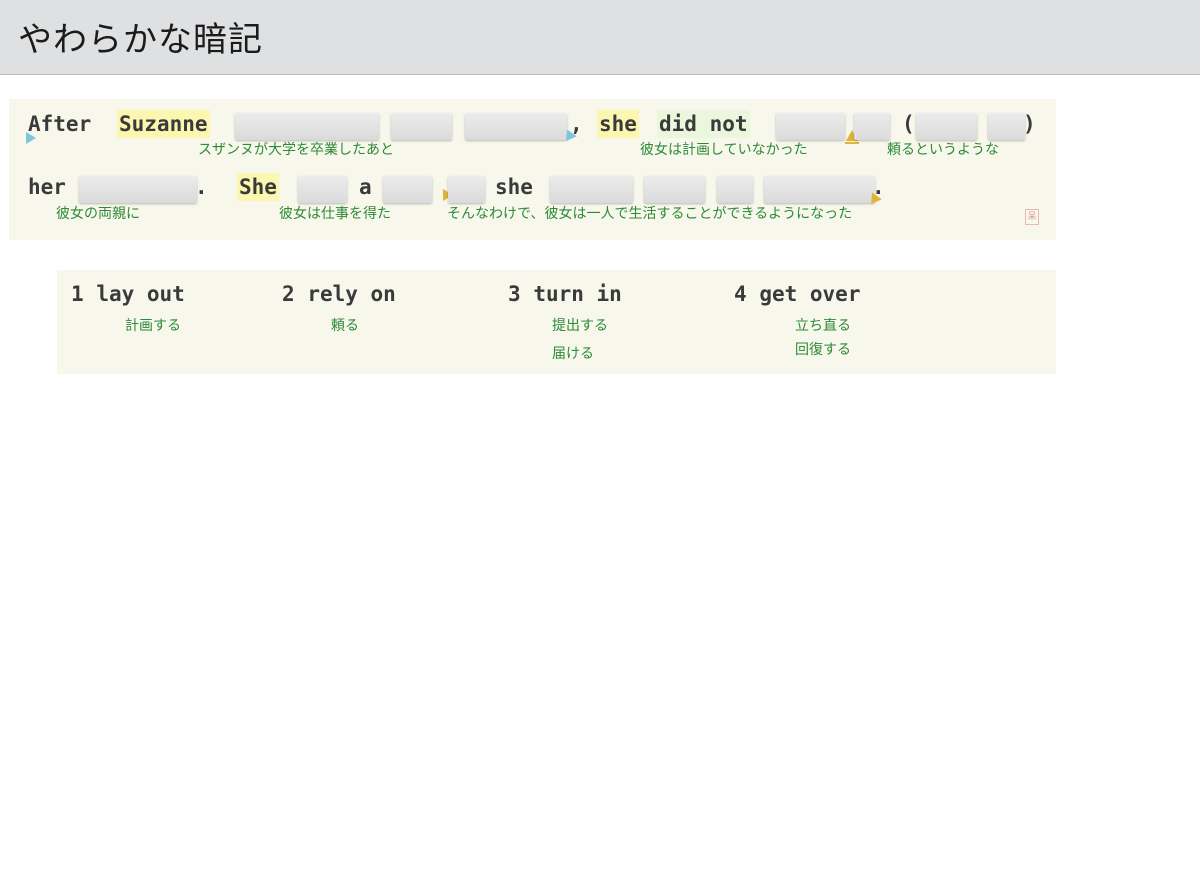  Describe the element at coordinates (339, 294) in the screenshot. I see `choice-2-label: 2 rely on` at that location.